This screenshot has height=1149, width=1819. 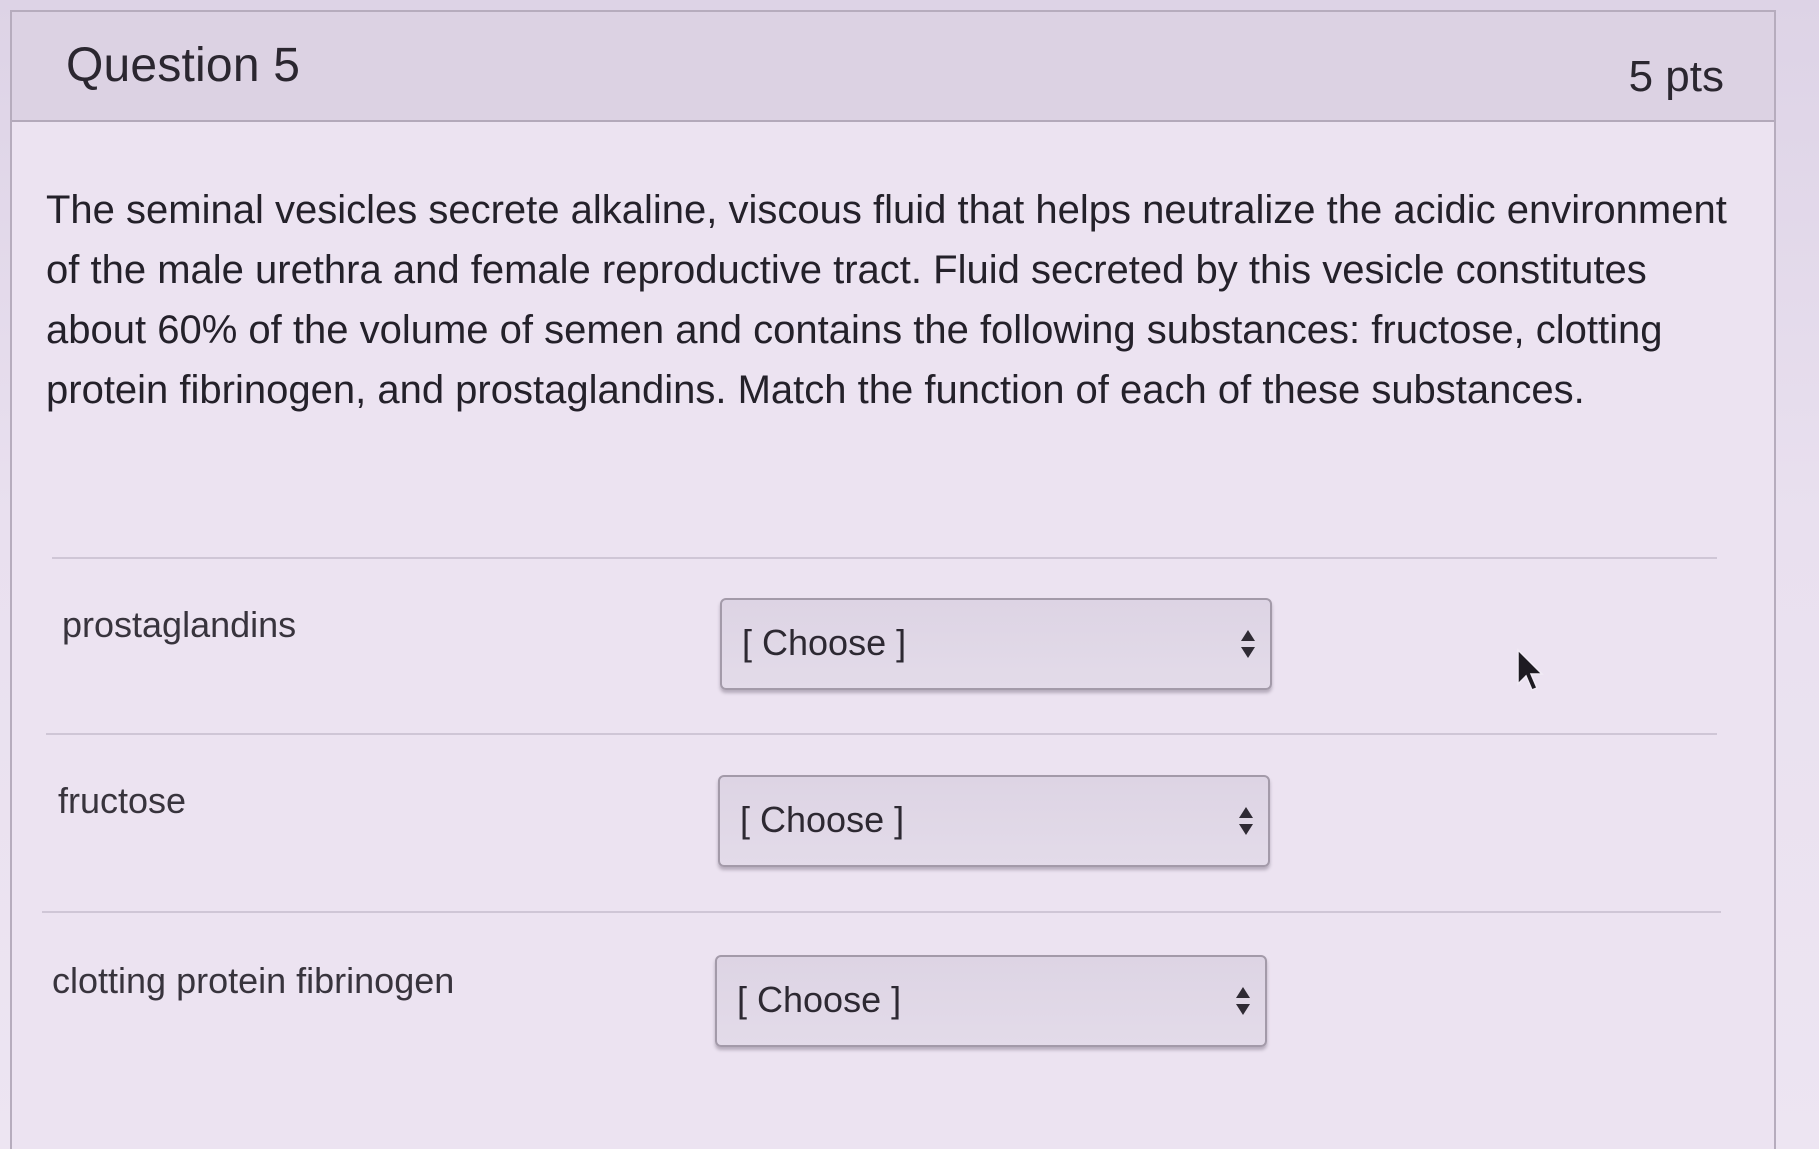 I want to click on match-label-fructose: fructose, so click(x=122, y=800).